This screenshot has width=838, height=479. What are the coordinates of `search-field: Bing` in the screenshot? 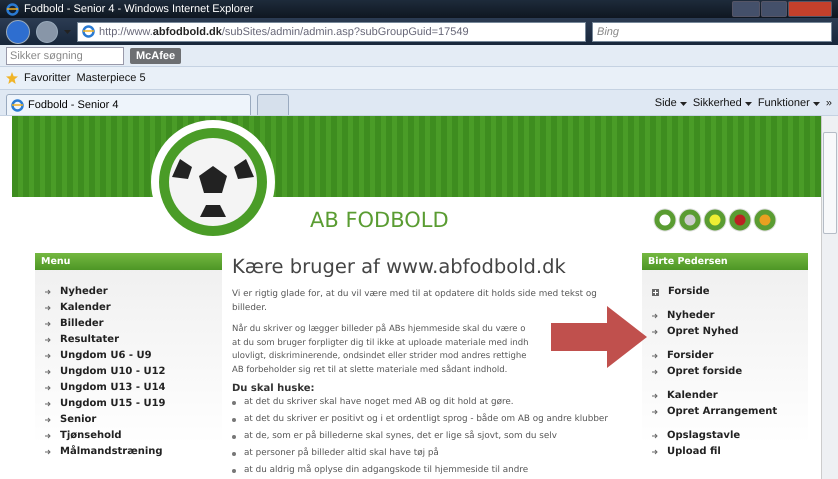 It's located at (712, 32).